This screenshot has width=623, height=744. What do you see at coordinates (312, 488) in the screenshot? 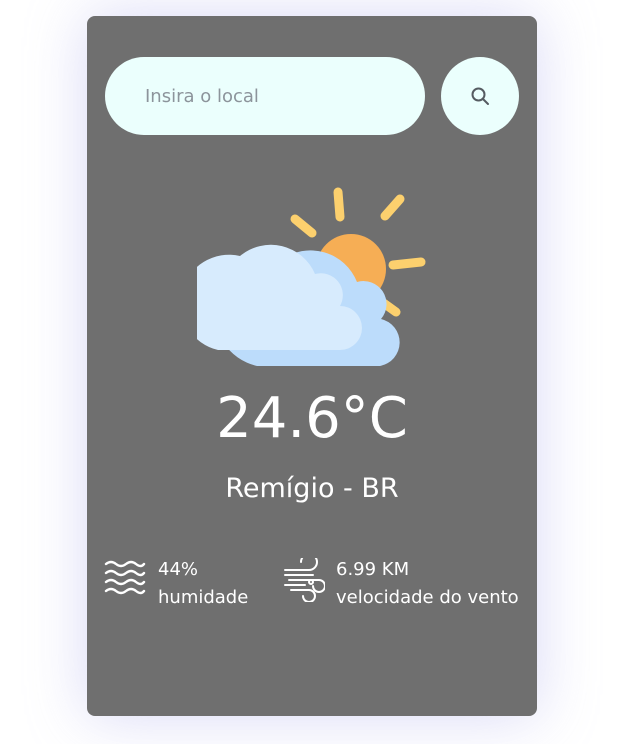
I see `location-name: Remígio - BR` at bounding box center [312, 488].